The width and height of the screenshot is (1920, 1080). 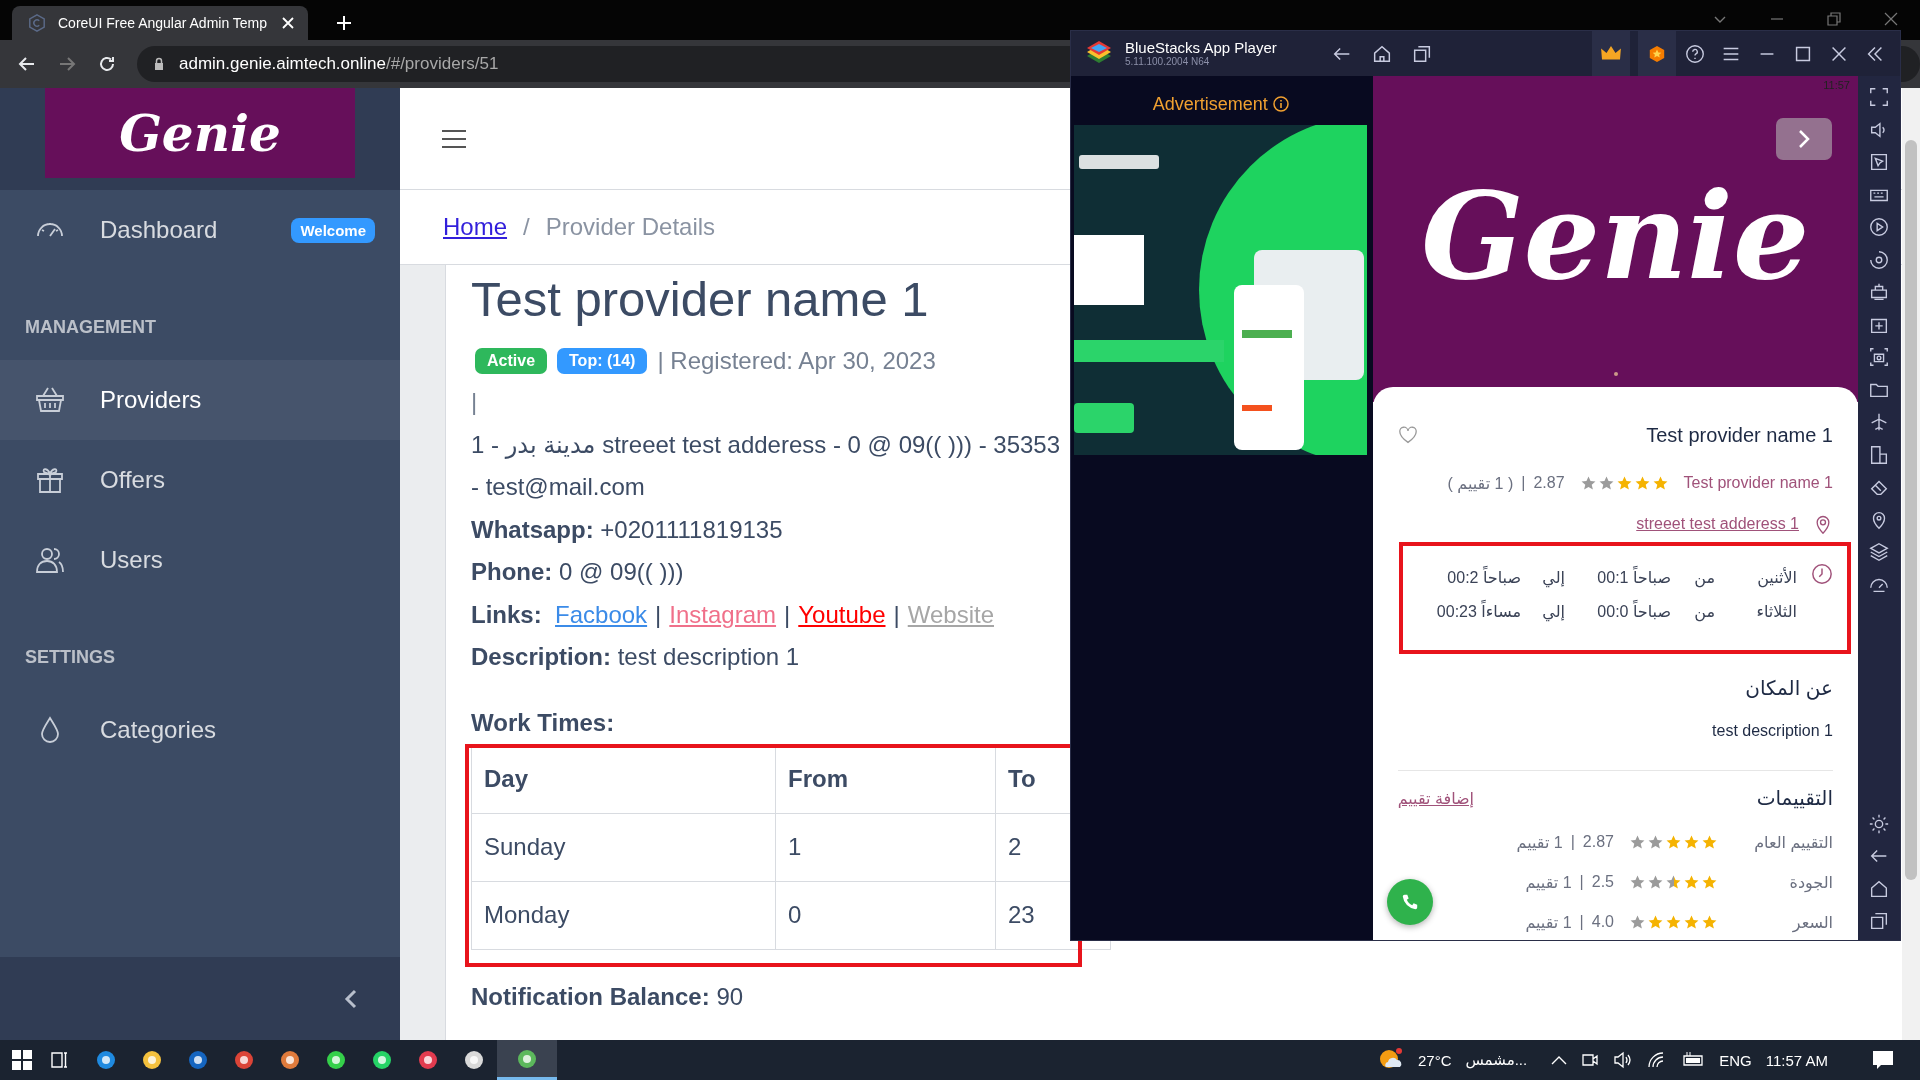 I want to click on nav-item: Users, so click(x=200, y=560).